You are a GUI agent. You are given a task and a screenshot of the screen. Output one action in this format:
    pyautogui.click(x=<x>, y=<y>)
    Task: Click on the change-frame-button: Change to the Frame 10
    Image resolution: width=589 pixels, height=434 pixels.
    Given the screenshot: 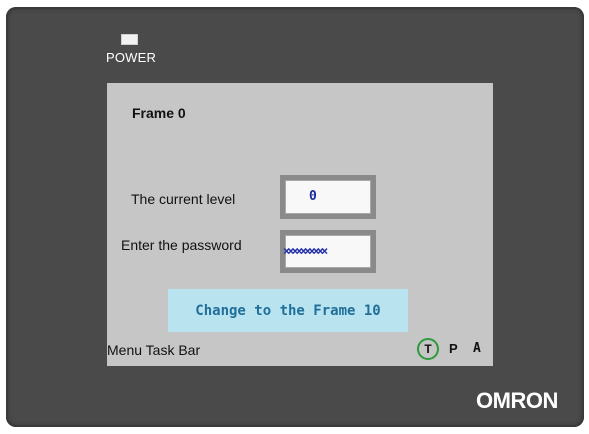 What is the action you would take?
    pyautogui.click(x=288, y=310)
    